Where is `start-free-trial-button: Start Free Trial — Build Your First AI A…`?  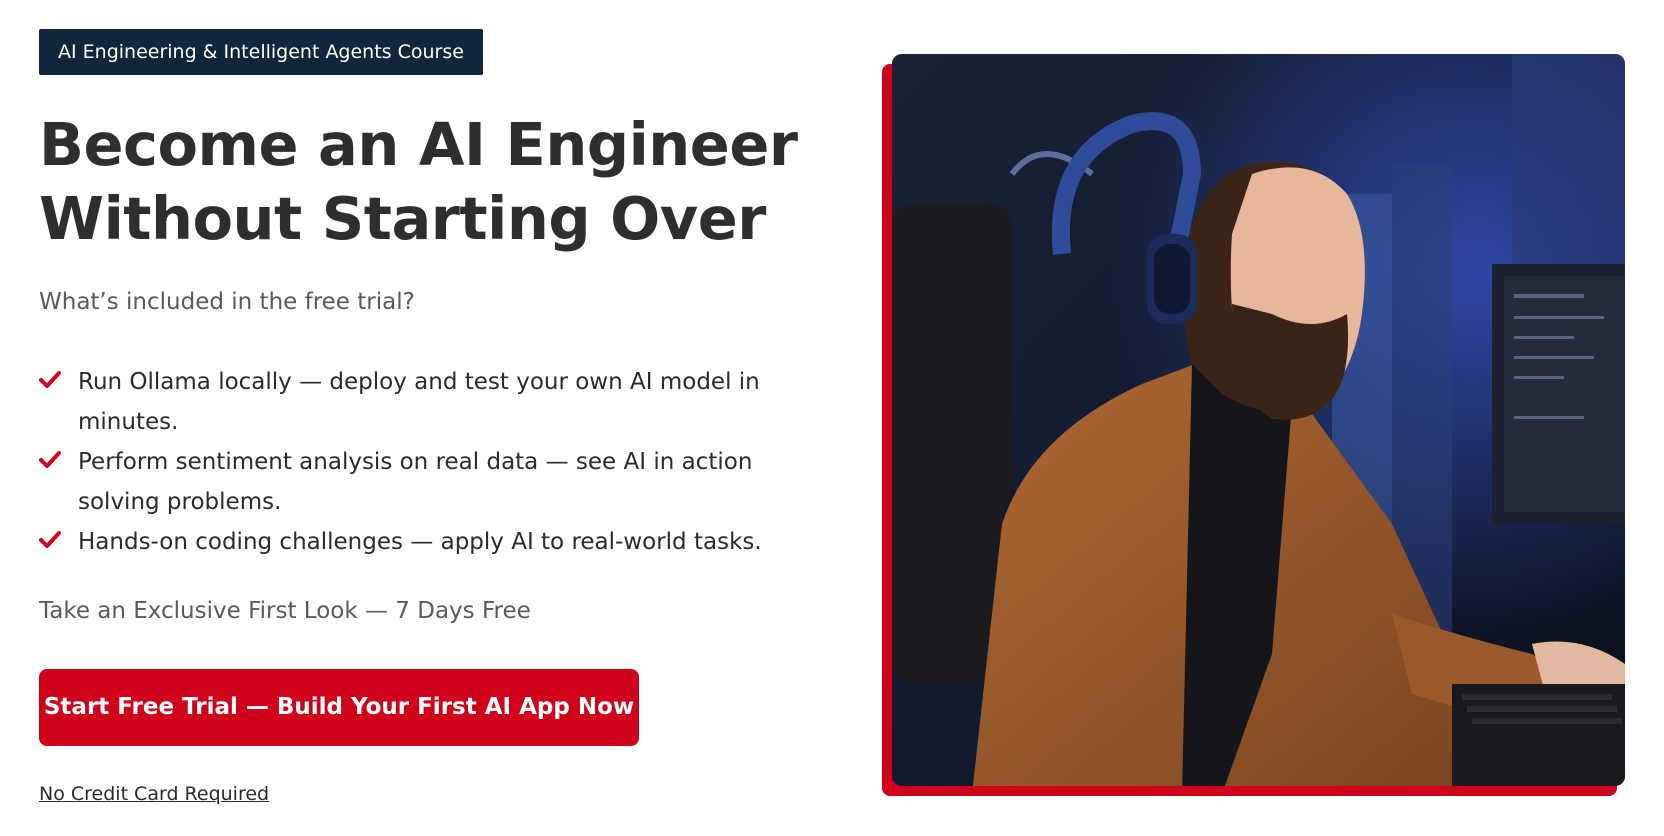
start-free-trial-button: Start Free Trial — Build Your First AI A… is located at coordinates (339, 707).